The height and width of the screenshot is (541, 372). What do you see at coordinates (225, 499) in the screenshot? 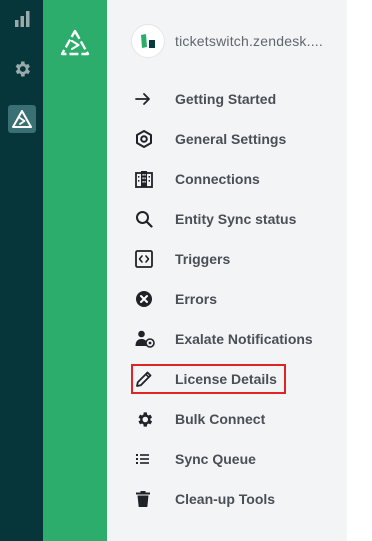
I see `menu-item-label: Clean-up Tools` at bounding box center [225, 499].